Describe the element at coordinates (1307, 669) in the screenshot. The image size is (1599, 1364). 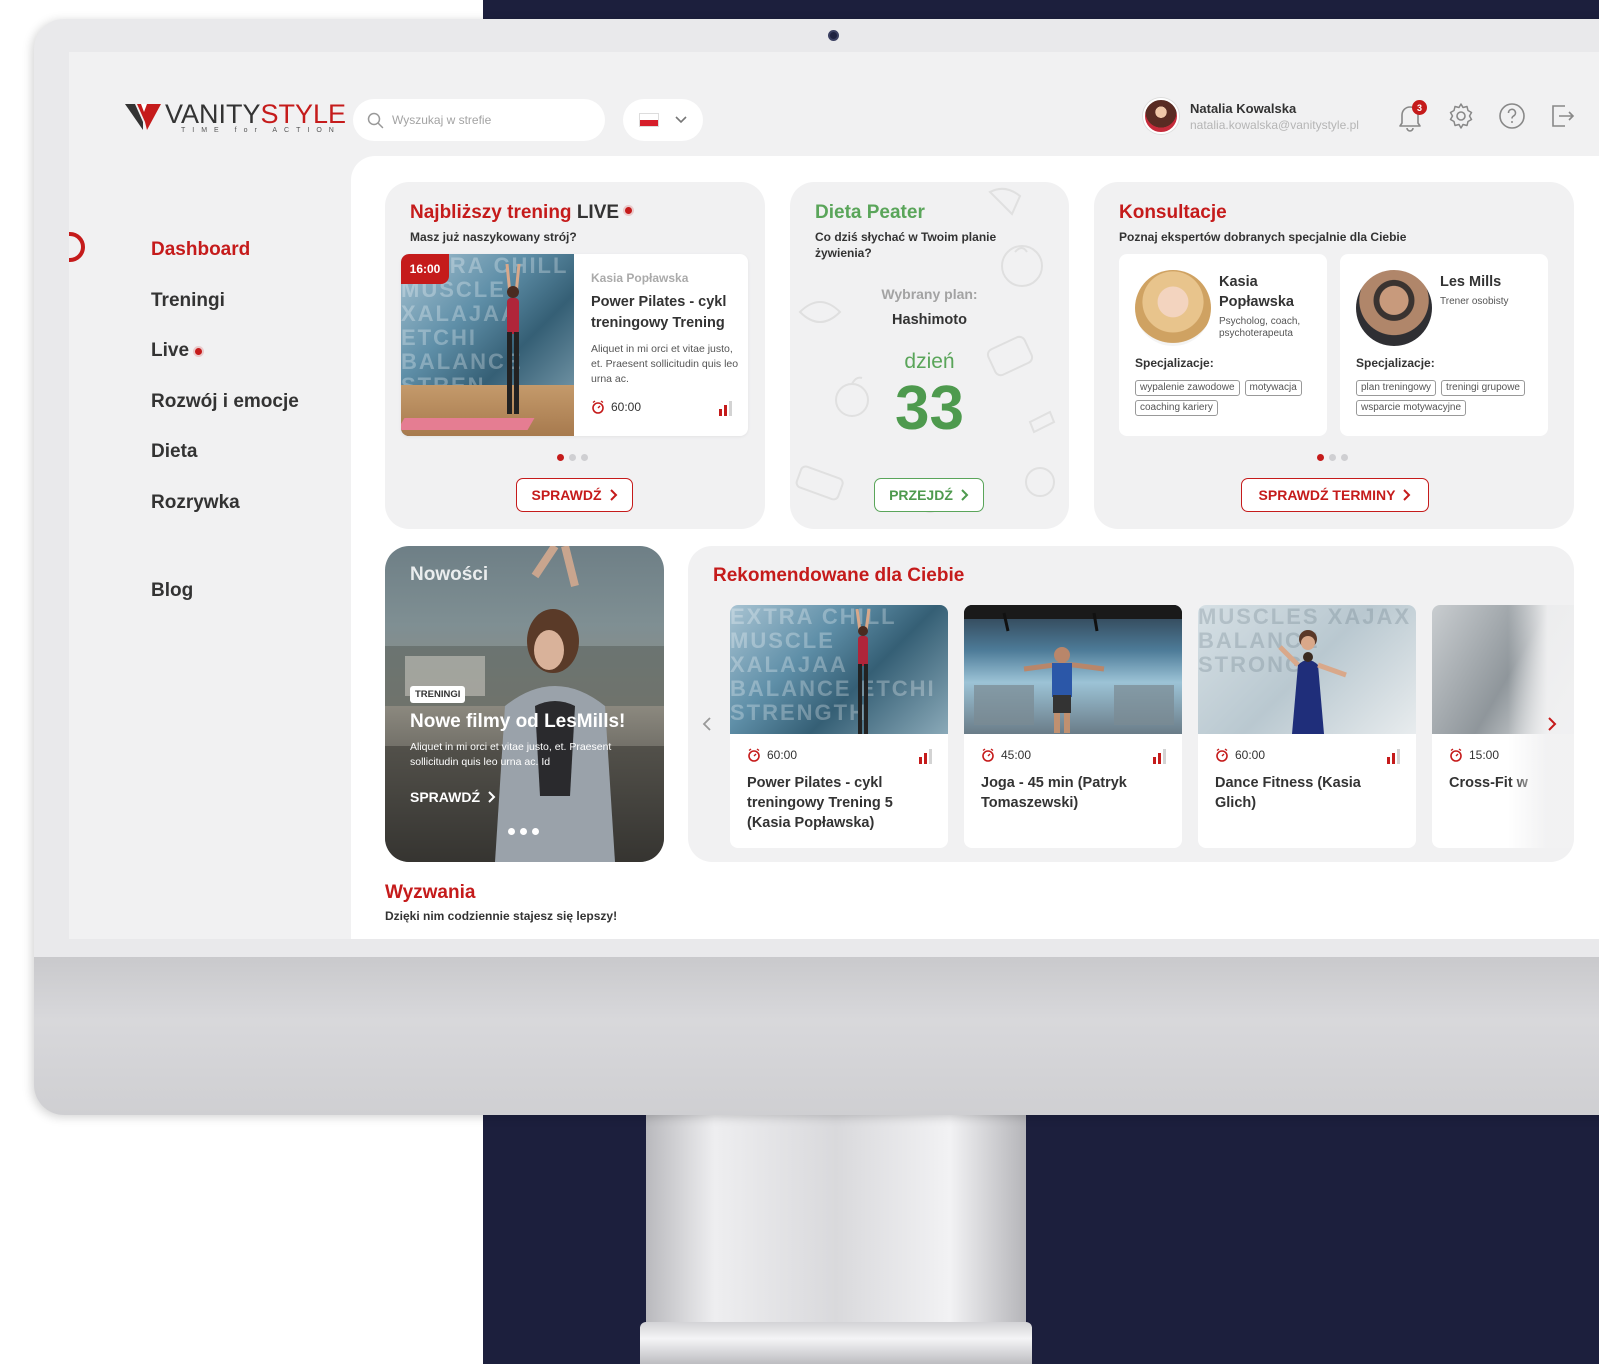
I see `training-photo: MUSCLES XAJAX BALANCE STRONG` at that location.